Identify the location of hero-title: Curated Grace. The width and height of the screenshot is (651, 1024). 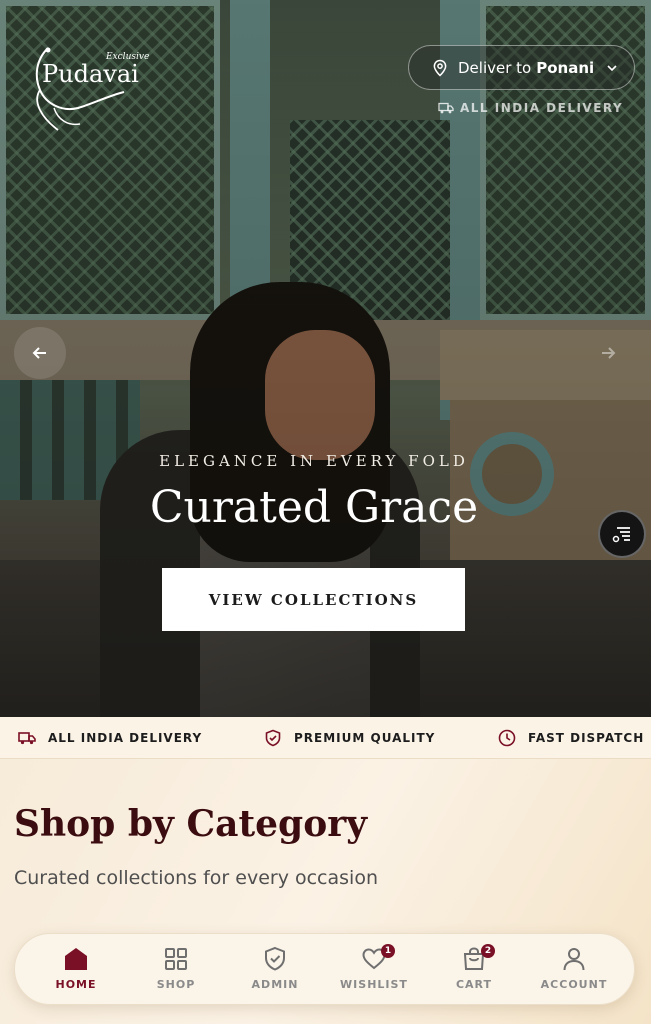
(314, 507).